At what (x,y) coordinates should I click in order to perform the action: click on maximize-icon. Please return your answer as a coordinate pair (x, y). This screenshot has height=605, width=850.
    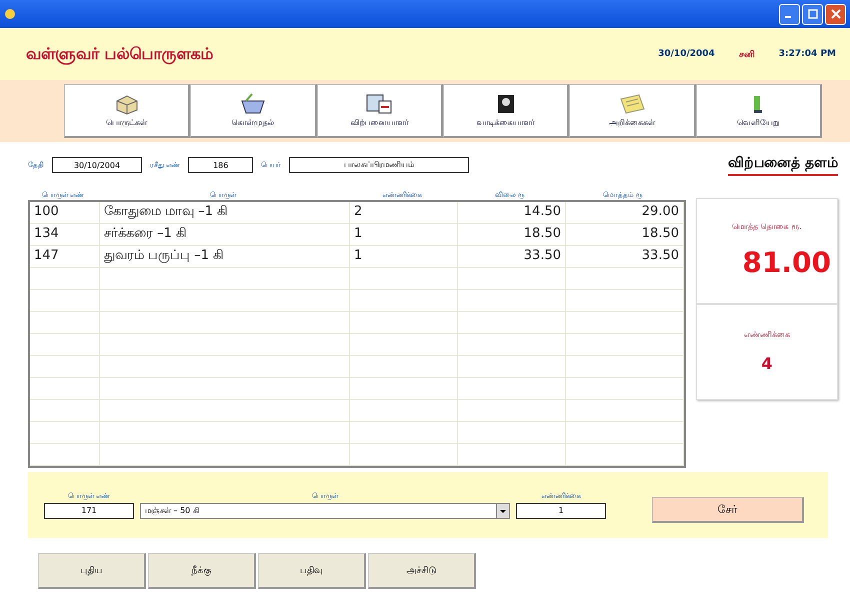
    Looking at the image, I should click on (813, 14).